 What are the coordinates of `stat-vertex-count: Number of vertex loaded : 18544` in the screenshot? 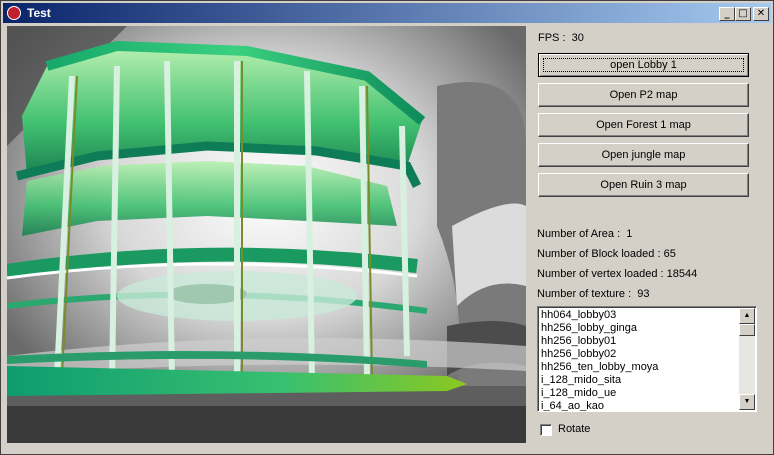 It's located at (617, 274).